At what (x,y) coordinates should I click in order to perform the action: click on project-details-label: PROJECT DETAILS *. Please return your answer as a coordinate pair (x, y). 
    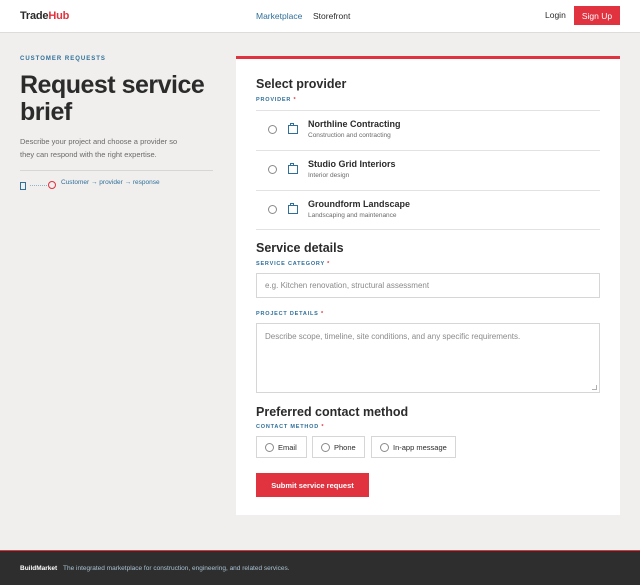
    Looking at the image, I should click on (290, 314).